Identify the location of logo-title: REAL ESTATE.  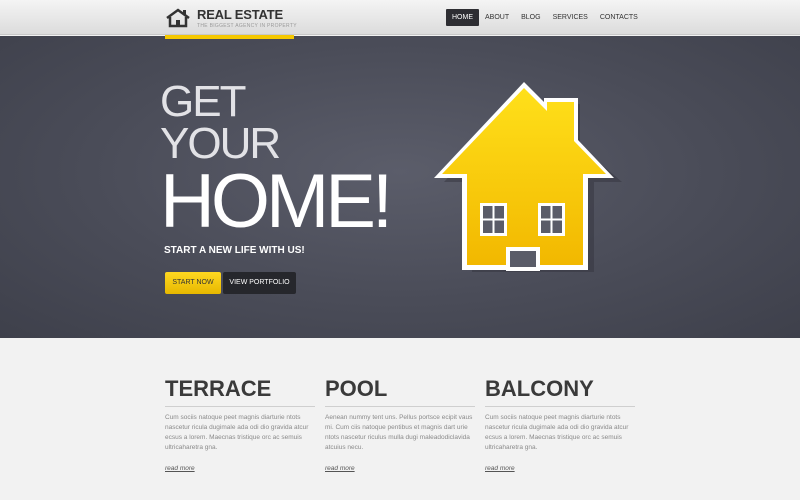
(240, 14).